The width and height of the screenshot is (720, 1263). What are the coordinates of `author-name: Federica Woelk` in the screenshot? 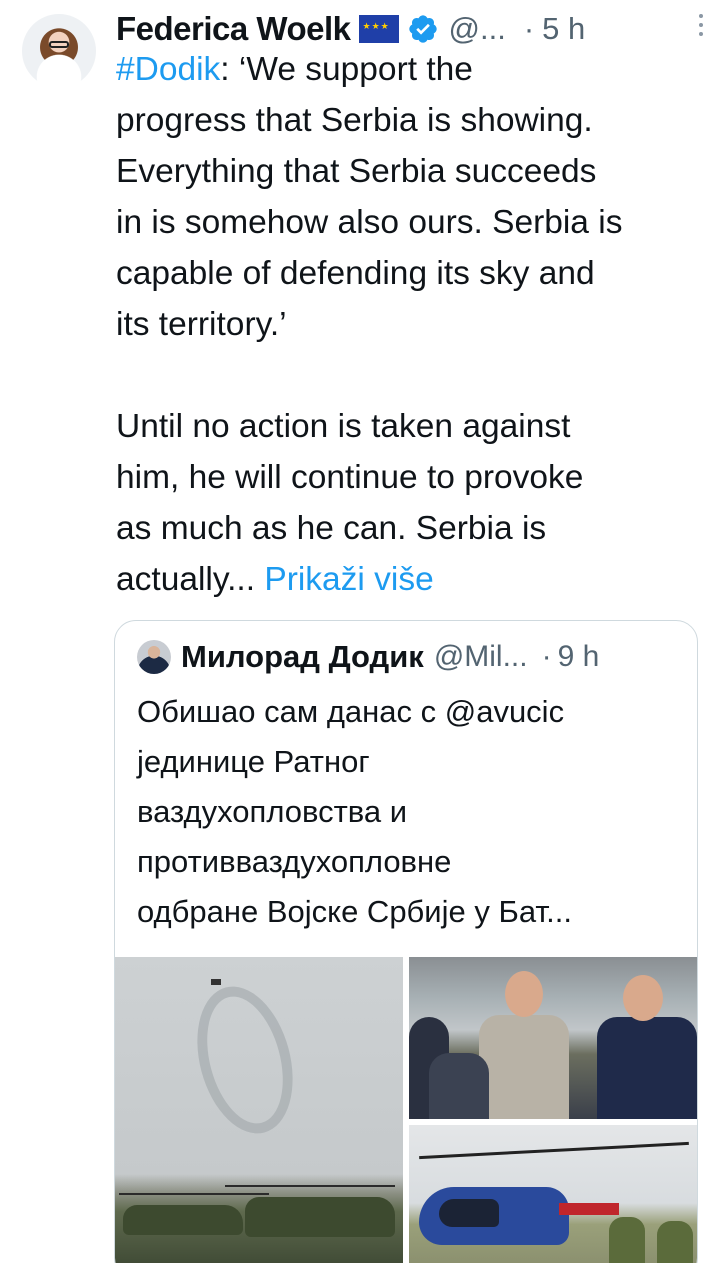 It's located at (233, 29).